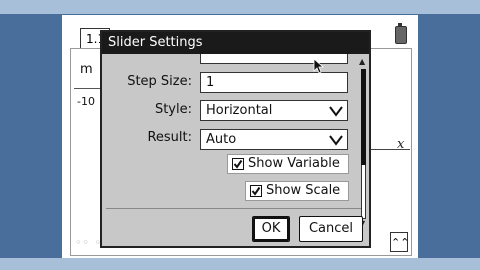  I want to click on dialog-title: Slider Settings, so click(235, 43).